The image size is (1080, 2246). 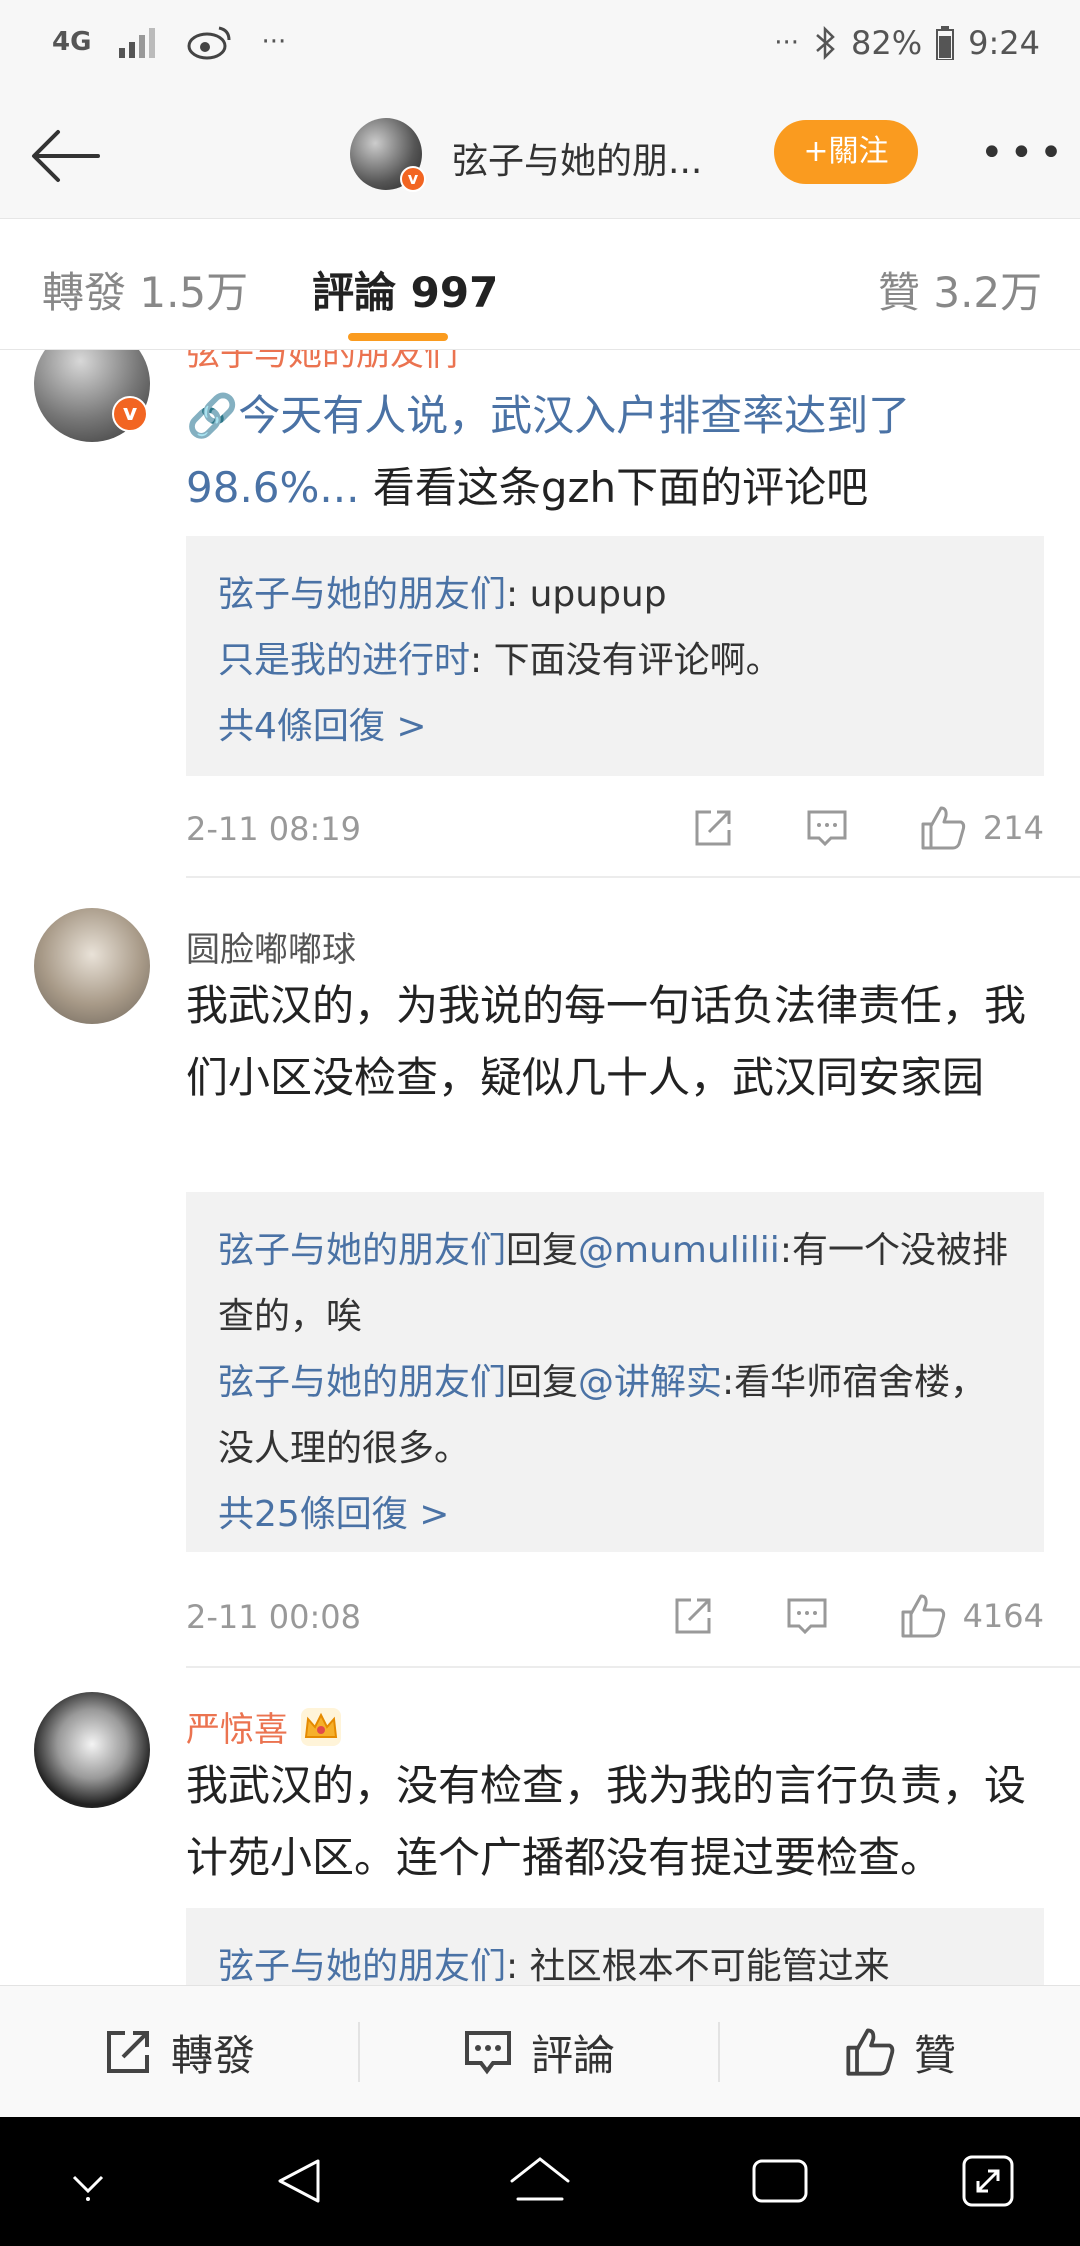 I want to click on commenter-name: 圆脸嘟嘟球, so click(x=271, y=946).